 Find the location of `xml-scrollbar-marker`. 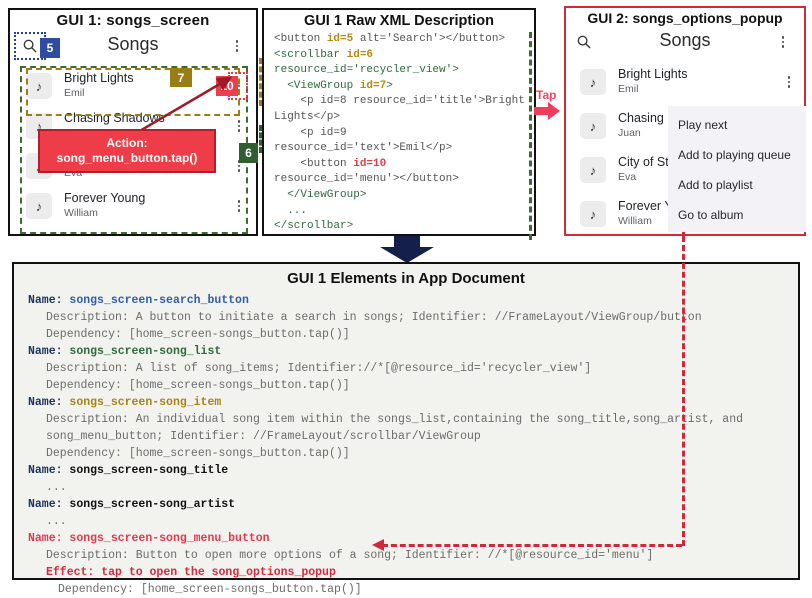

xml-scrollbar-marker is located at coordinates (530, 136).